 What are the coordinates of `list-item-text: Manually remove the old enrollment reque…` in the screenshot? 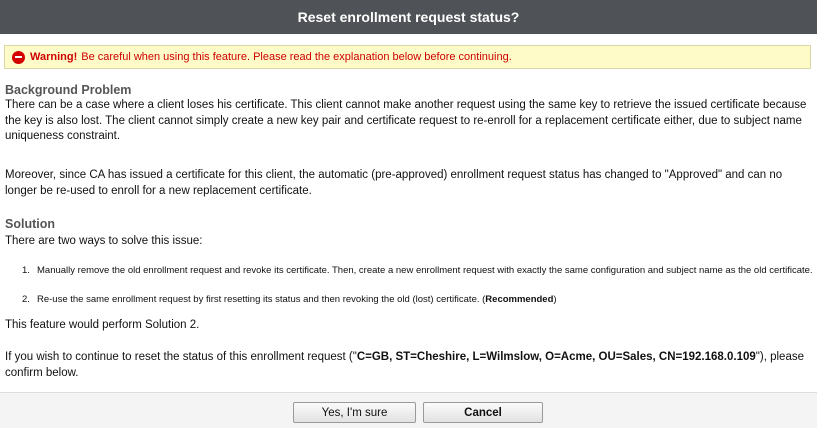 It's located at (425, 270).